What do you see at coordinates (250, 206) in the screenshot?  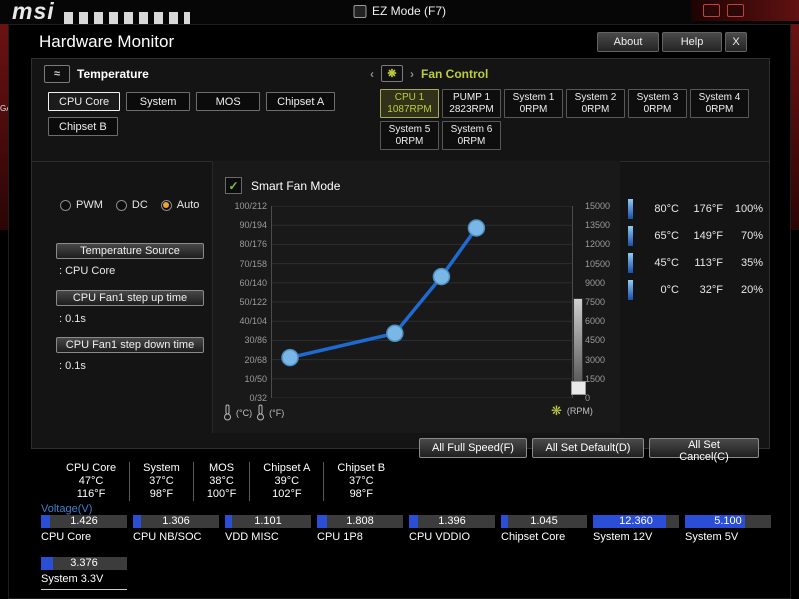 I see `axis-tick-label: 100/212` at bounding box center [250, 206].